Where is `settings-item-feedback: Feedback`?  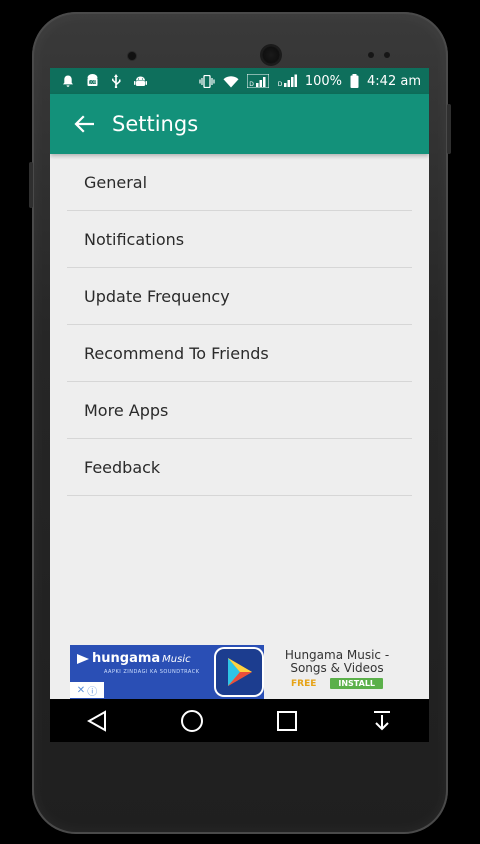 settings-item-feedback: Feedback is located at coordinates (239, 467).